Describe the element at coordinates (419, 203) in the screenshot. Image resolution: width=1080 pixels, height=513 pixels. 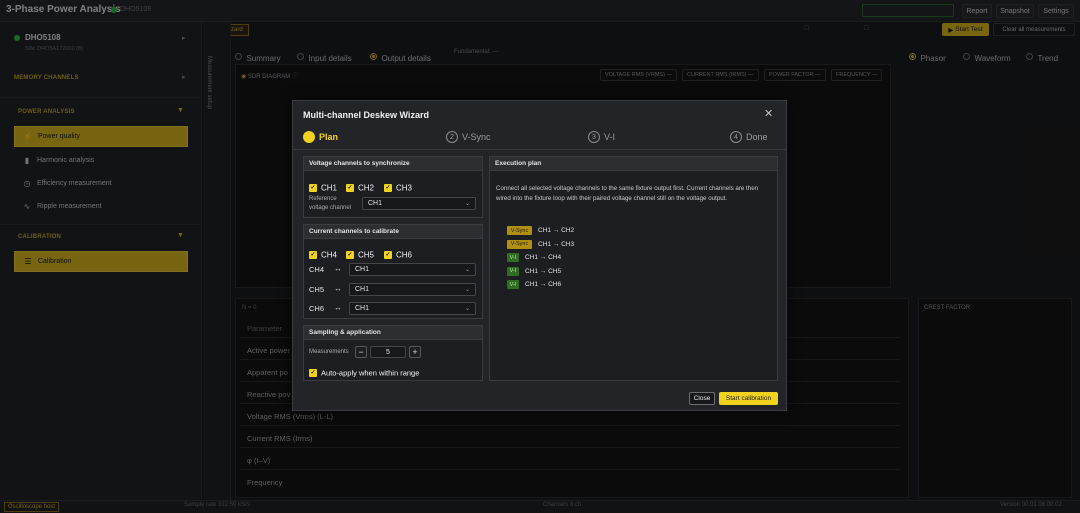
I see `reference-channel-select: CH1 ⌄` at that location.